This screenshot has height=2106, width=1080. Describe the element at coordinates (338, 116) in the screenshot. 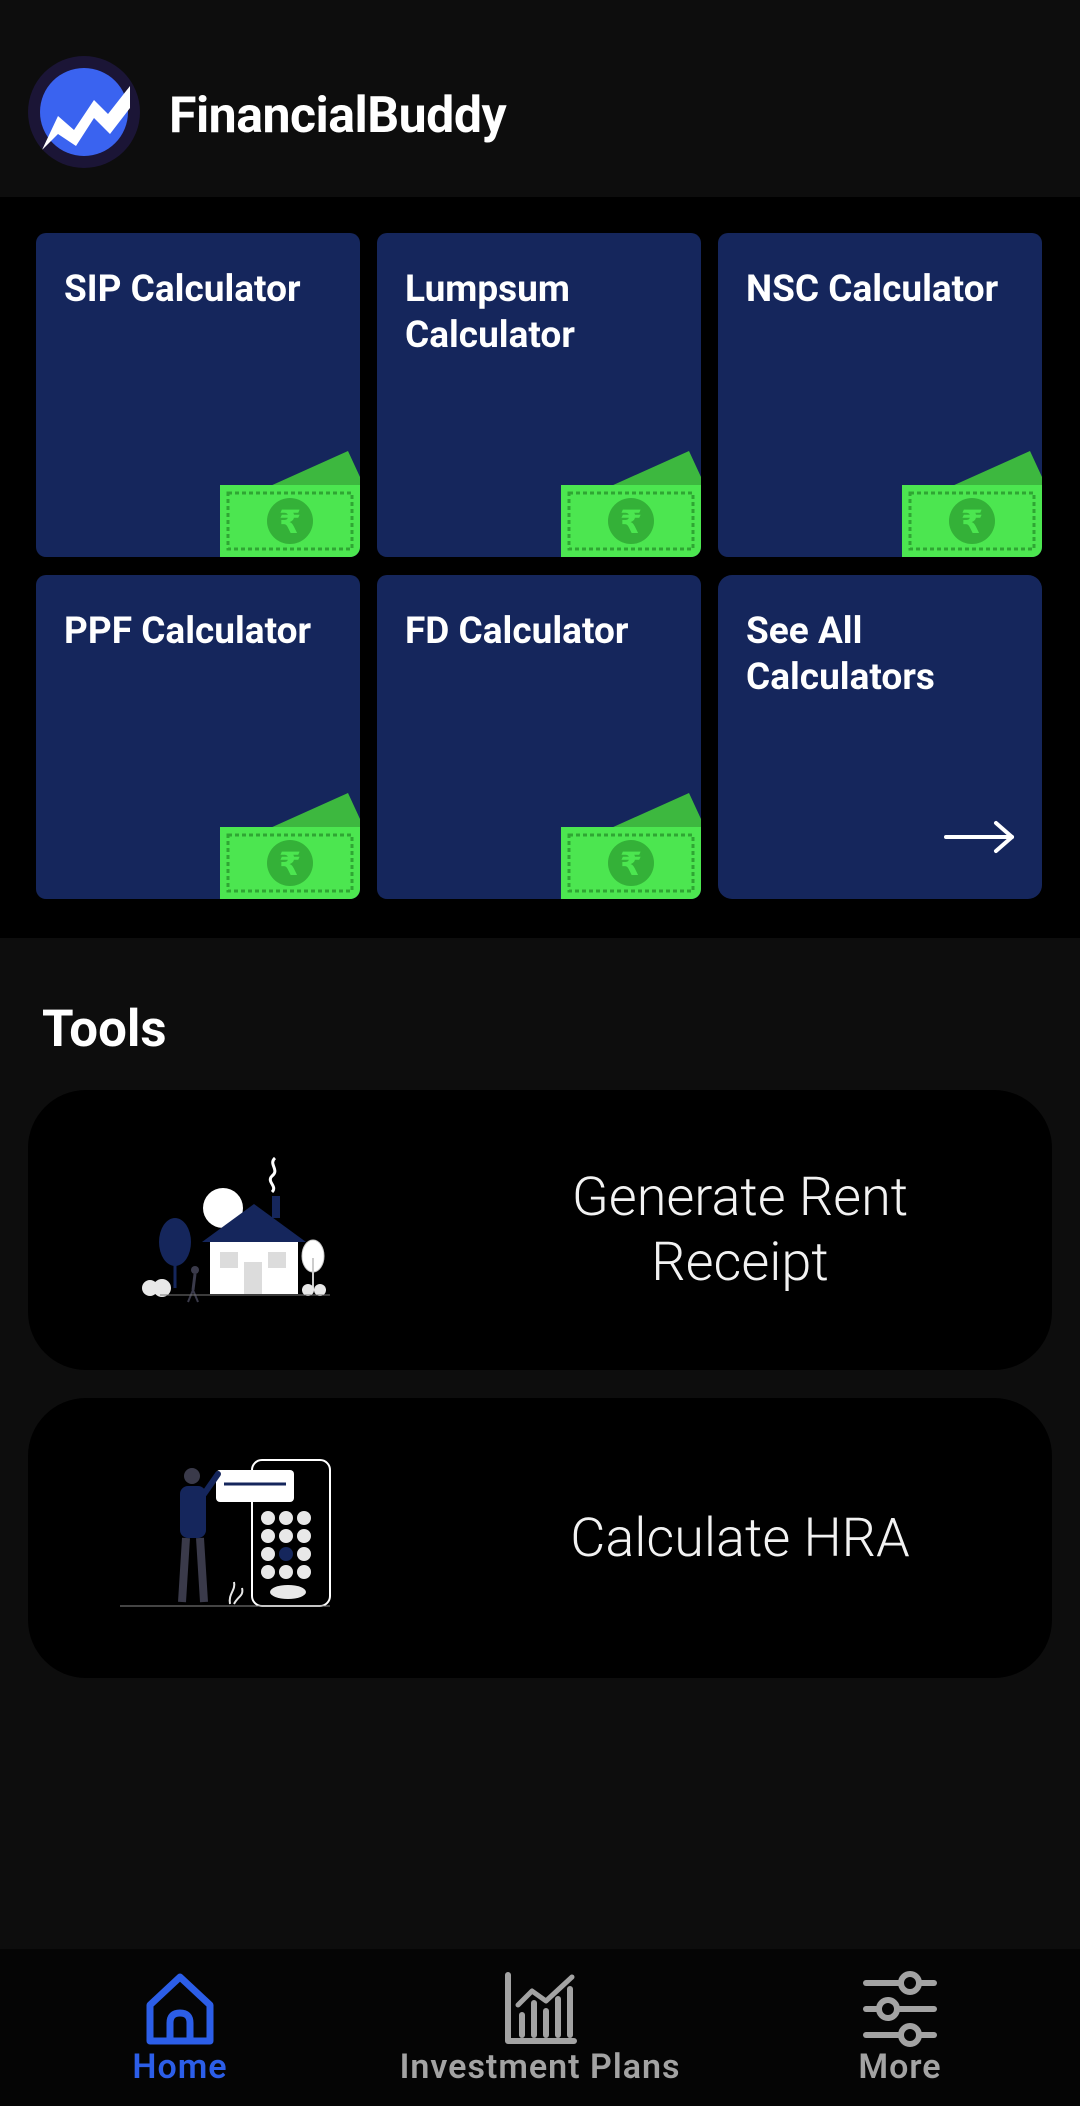

I see `app-title: FinancialBuddy` at that location.